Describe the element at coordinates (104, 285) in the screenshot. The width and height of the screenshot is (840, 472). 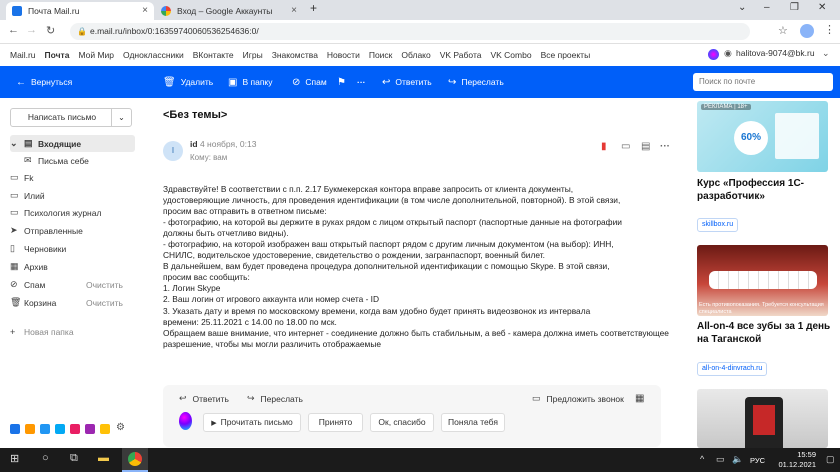
I see `clear-spam-button: Очистить` at that location.